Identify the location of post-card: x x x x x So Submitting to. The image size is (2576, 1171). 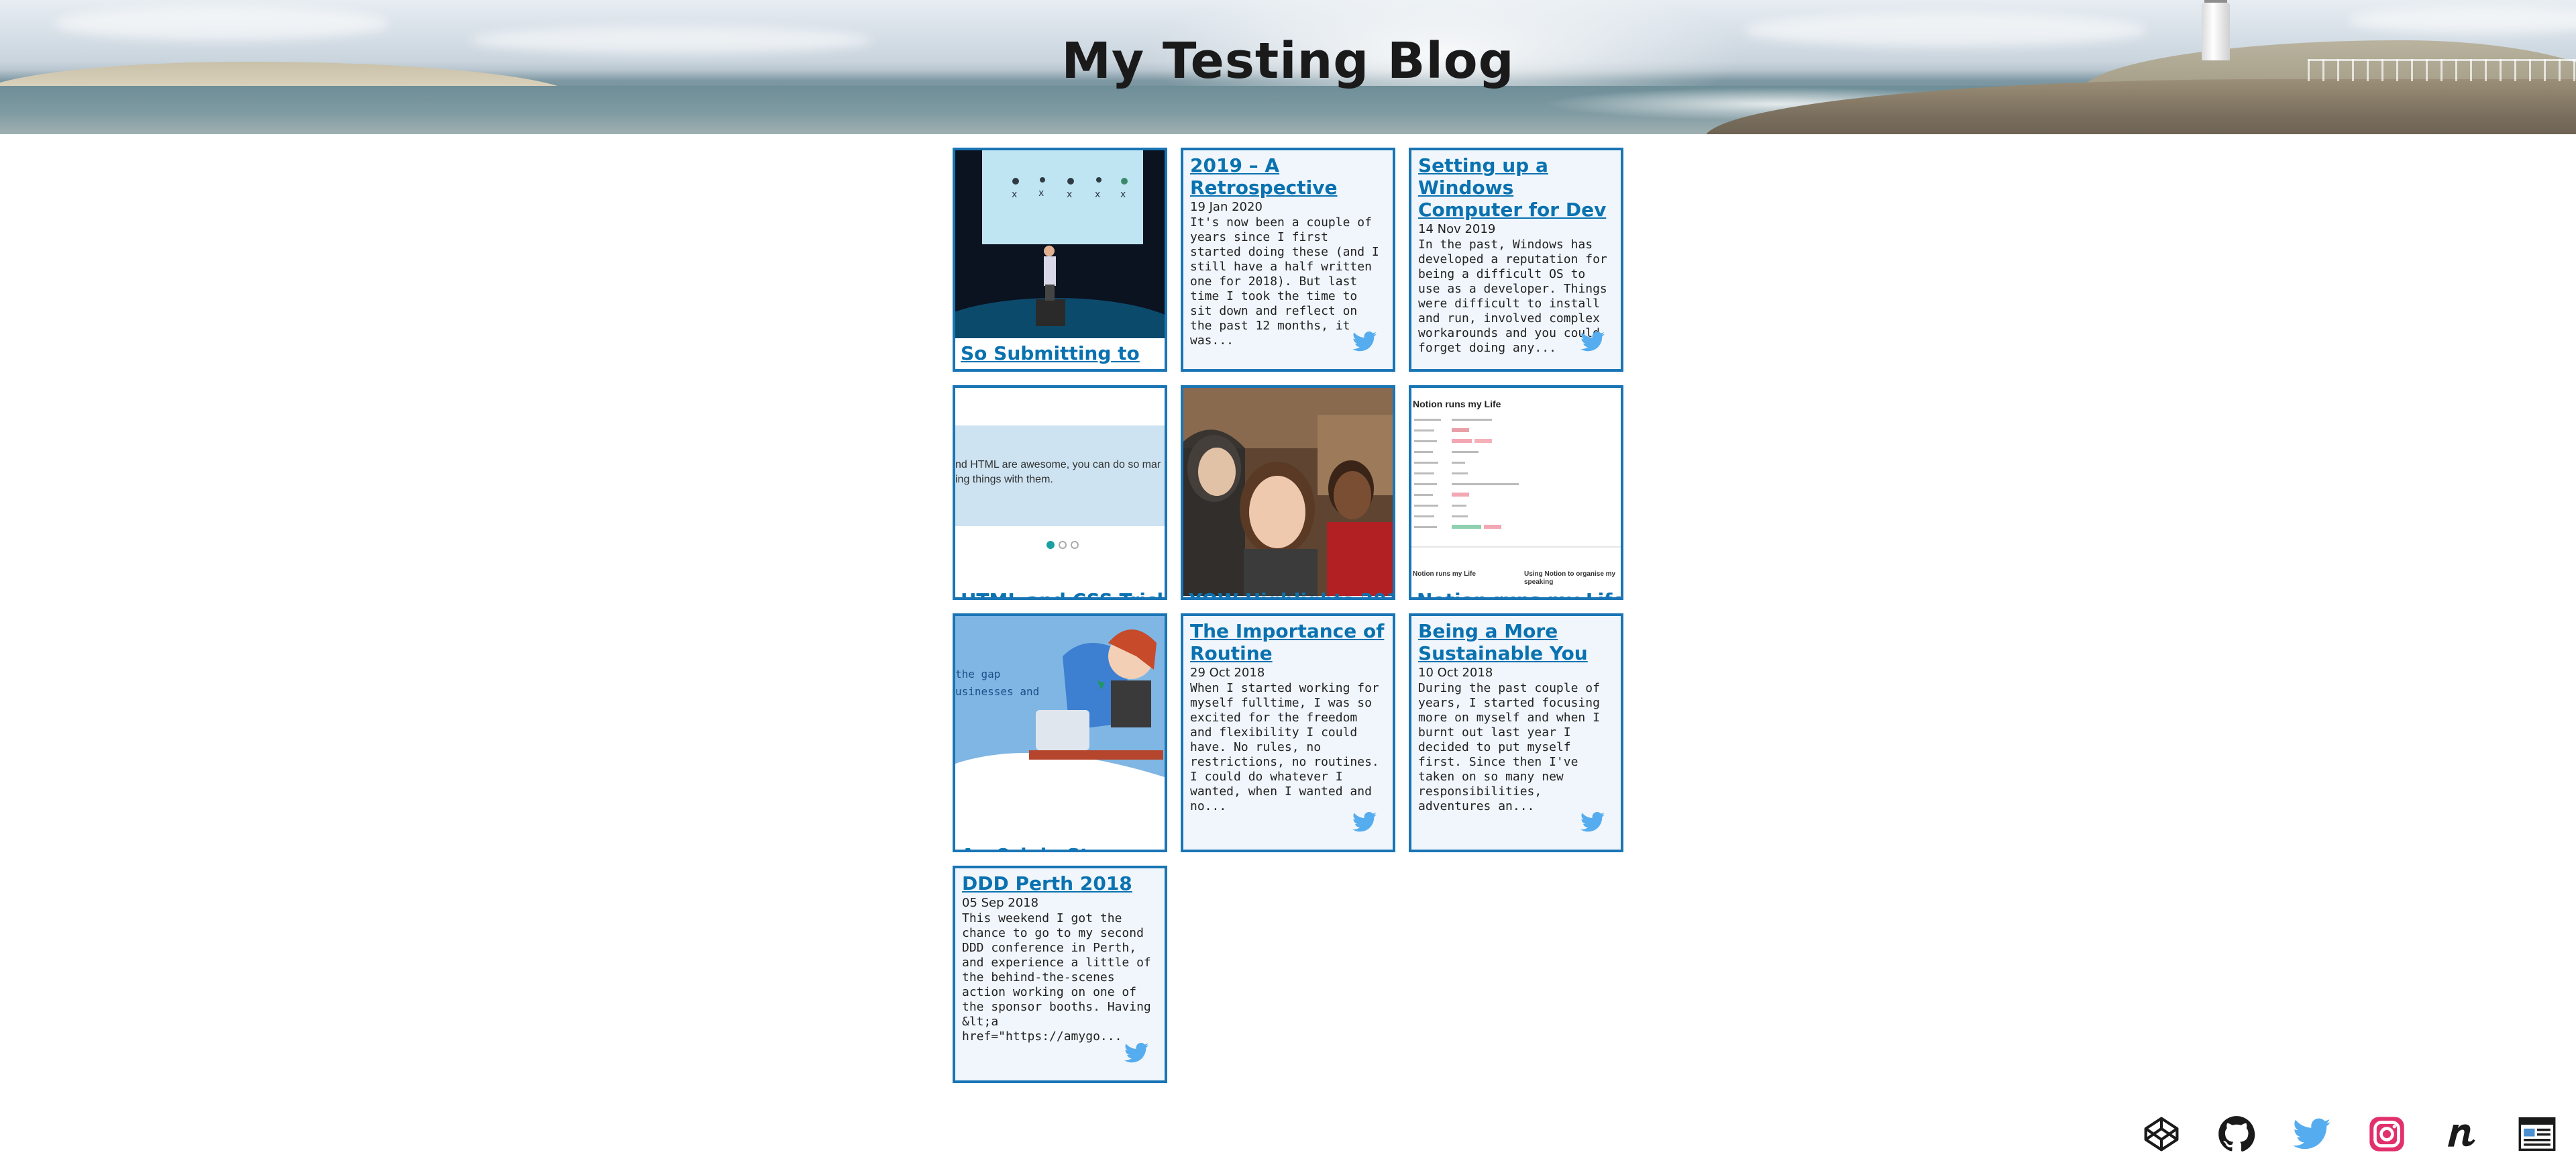
(1060, 260).